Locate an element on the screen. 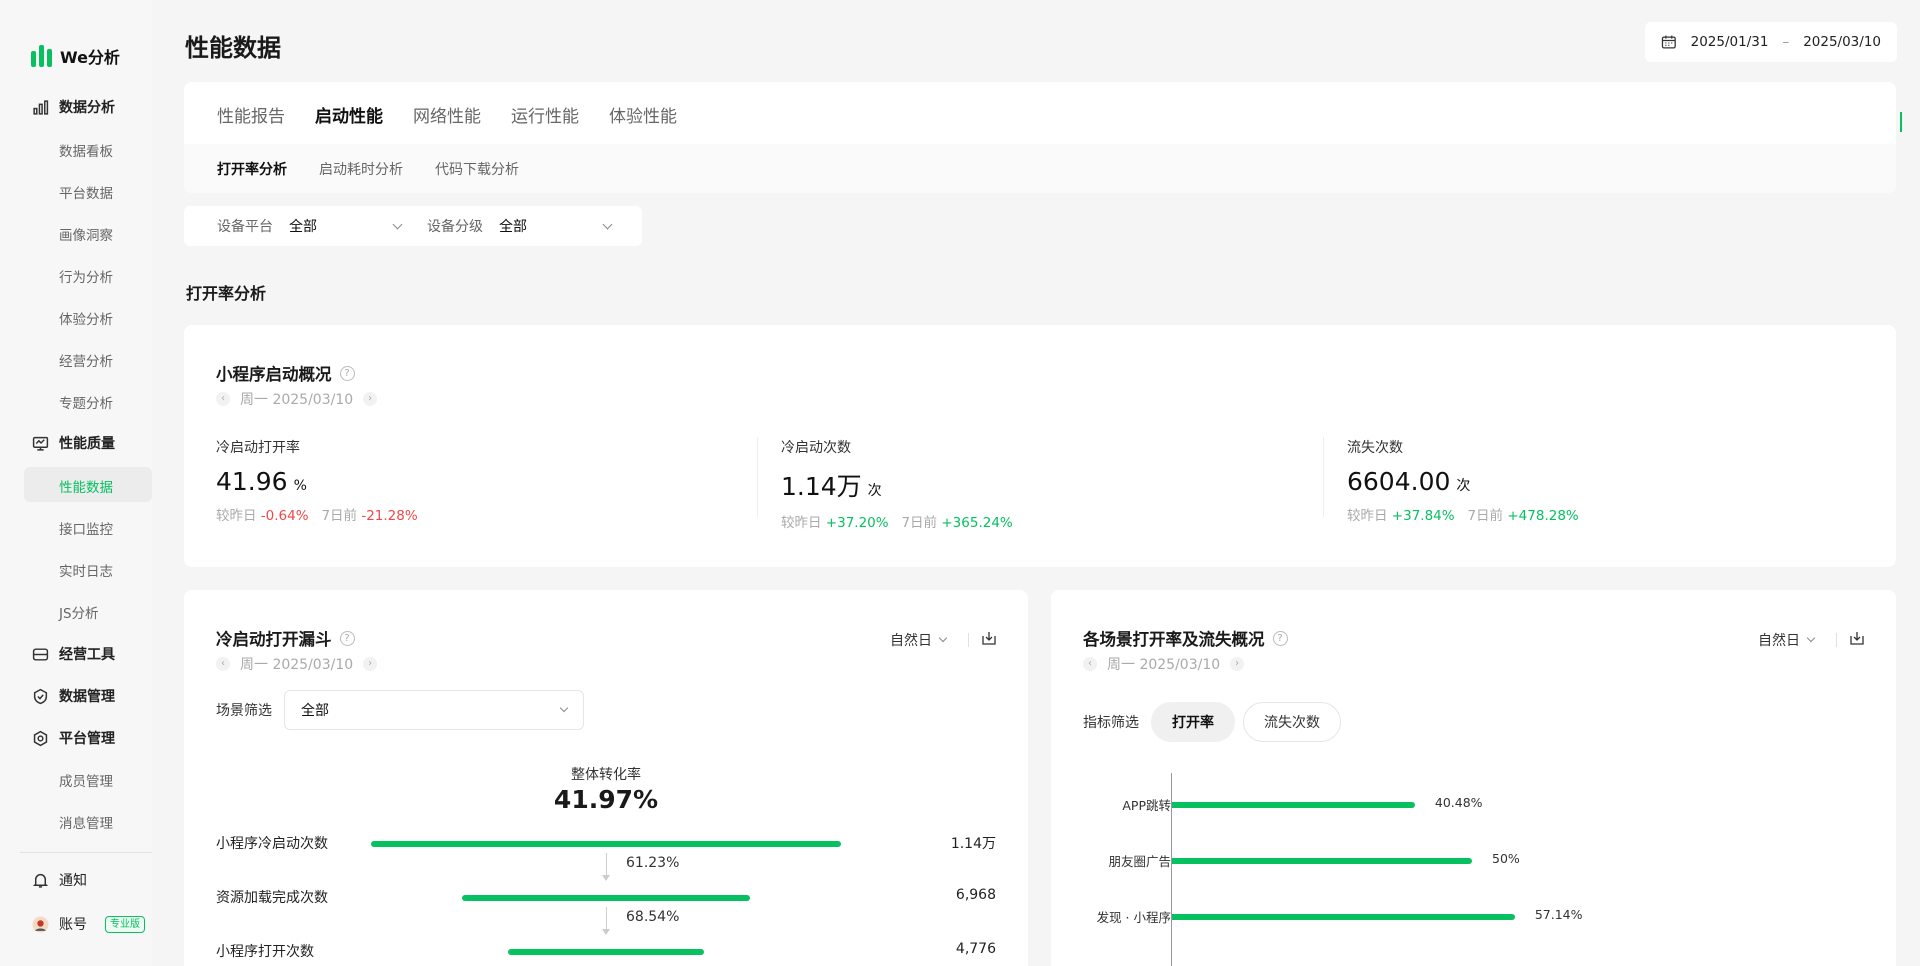 Image resolution: width=1920 pixels, height=966 pixels. subtab-code-download: 代码下载分析 is located at coordinates (477, 169).